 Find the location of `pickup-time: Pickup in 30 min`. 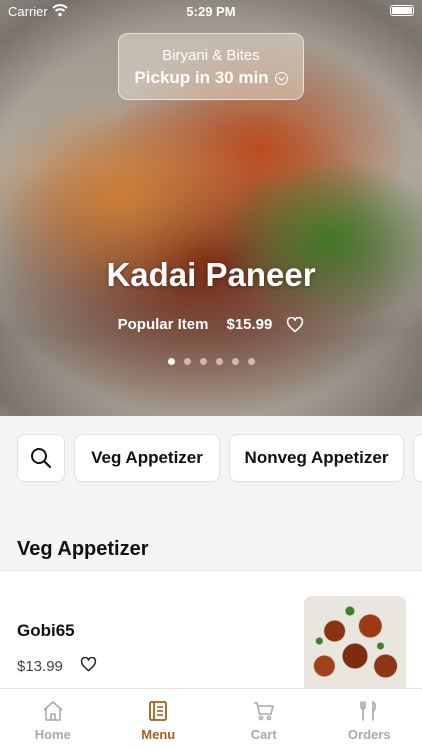

pickup-time: Pickup in 30 min is located at coordinates (201, 77).